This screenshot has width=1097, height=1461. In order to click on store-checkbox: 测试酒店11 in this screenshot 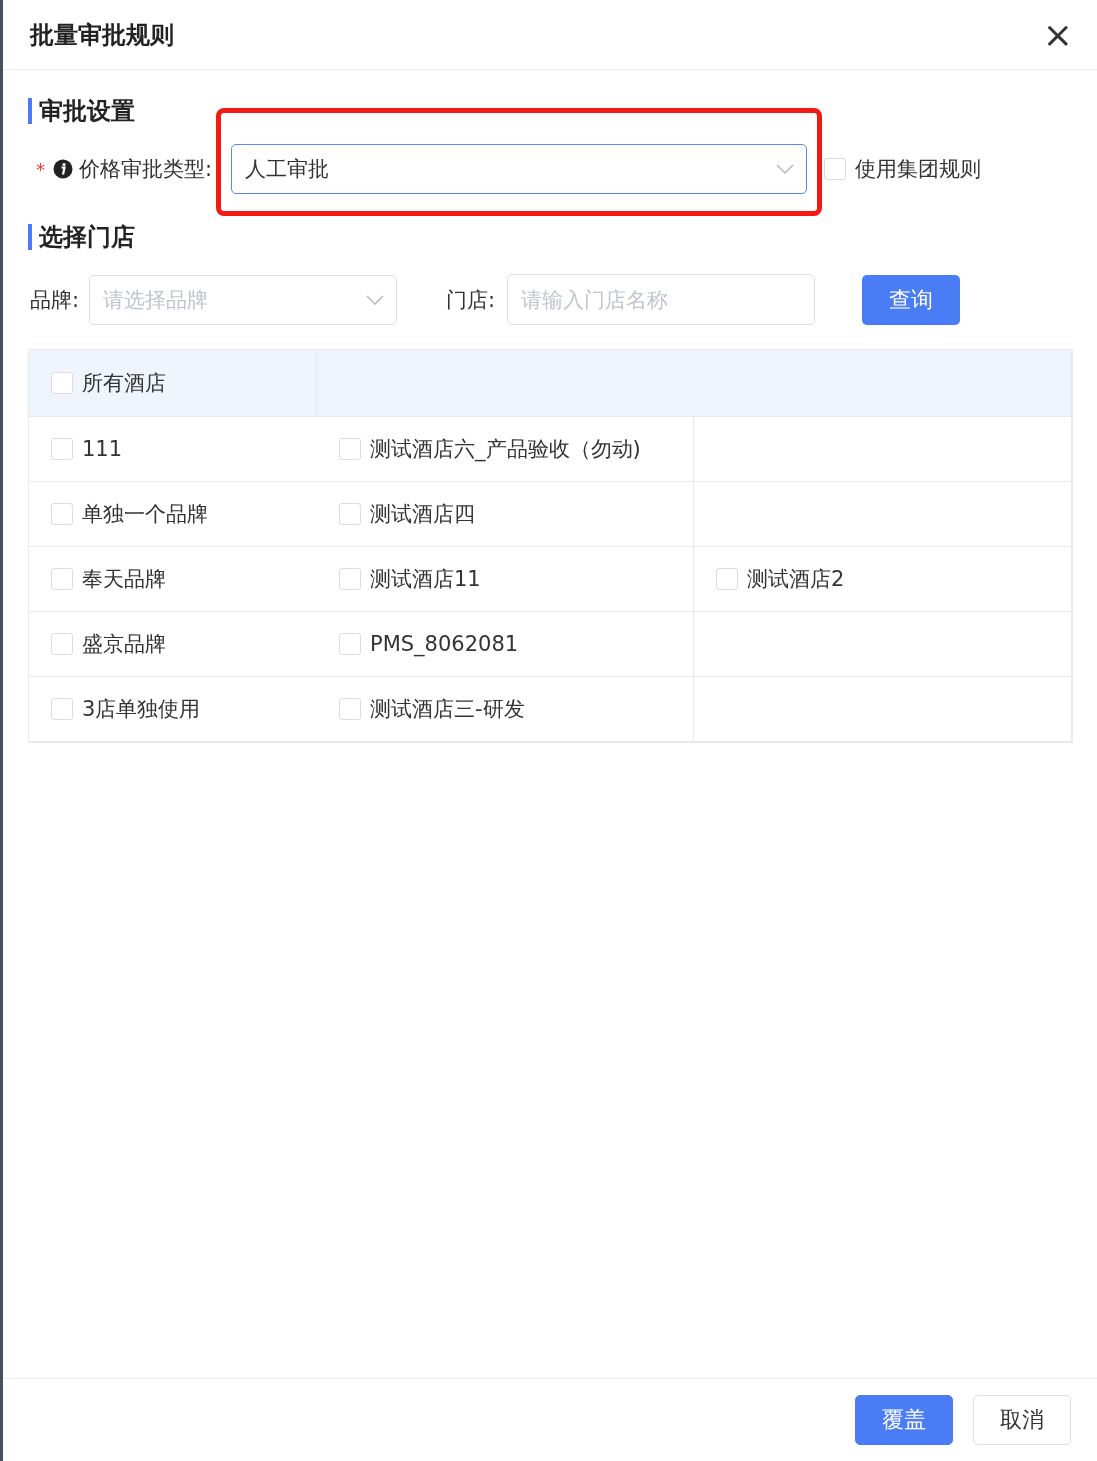, I will do `click(410, 579)`.